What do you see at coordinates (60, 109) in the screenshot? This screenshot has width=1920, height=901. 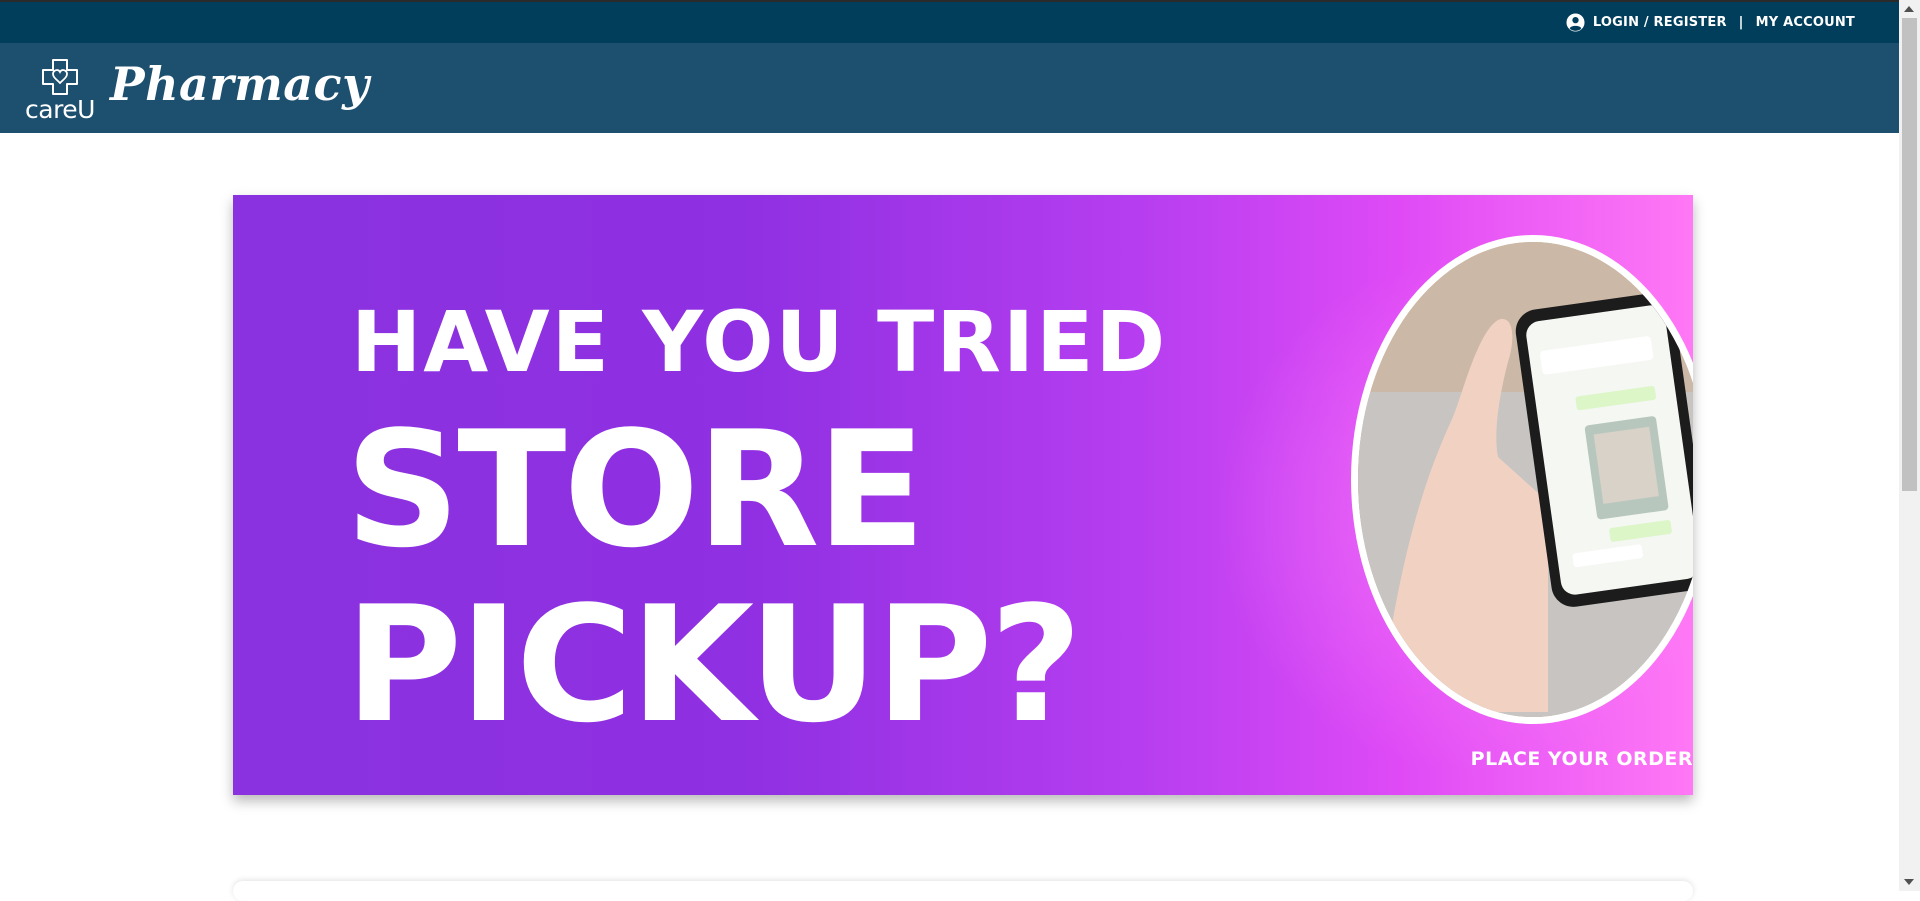 I see `logo-text: careU` at bounding box center [60, 109].